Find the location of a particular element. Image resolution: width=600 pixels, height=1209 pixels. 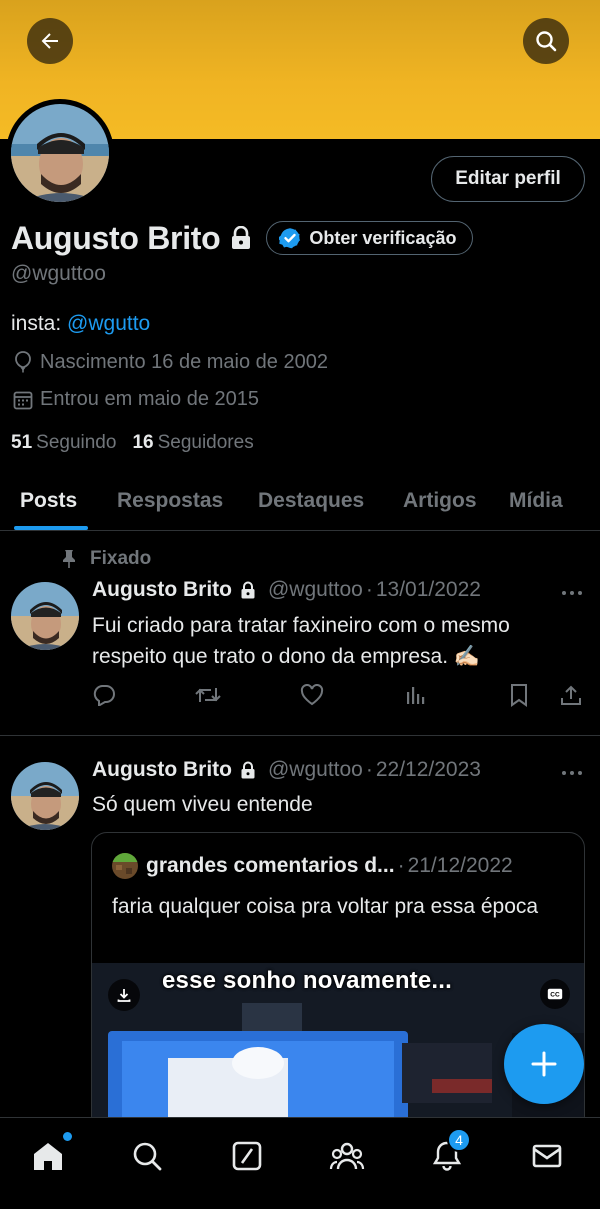

nav-notifications: 4 is located at coordinates (449, 1152).